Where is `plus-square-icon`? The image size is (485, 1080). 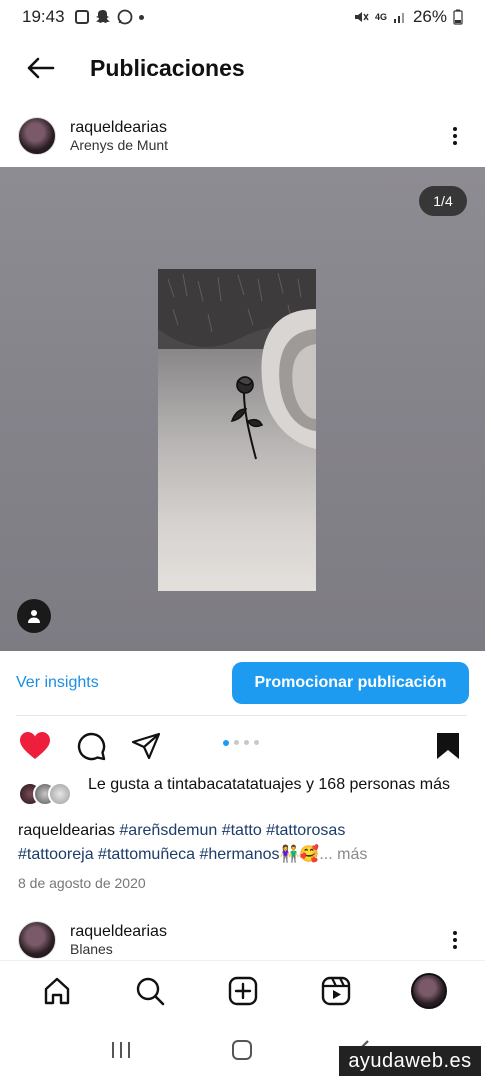
plus-square-icon is located at coordinates (242, 990).